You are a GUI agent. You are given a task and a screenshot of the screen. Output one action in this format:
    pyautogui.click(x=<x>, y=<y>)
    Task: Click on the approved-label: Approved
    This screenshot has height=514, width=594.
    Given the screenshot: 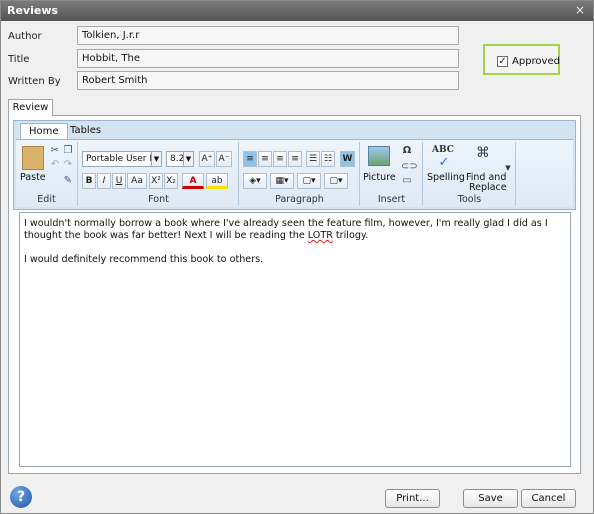 What is the action you would take?
    pyautogui.click(x=536, y=61)
    